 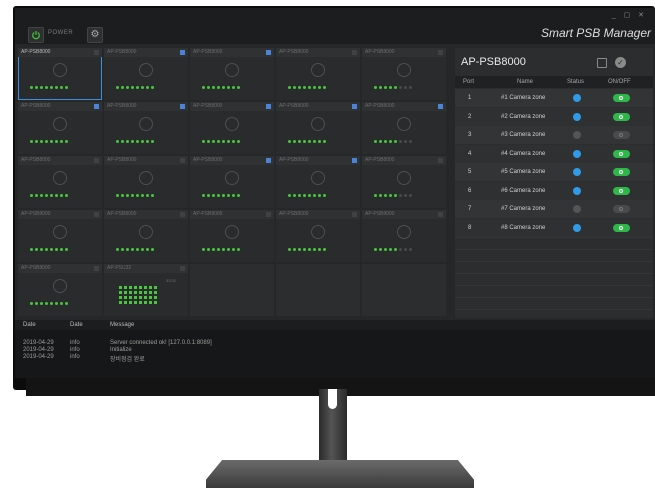 I want to click on device-tile: AP-PSU32 32/32, so click(x=146, y=290).